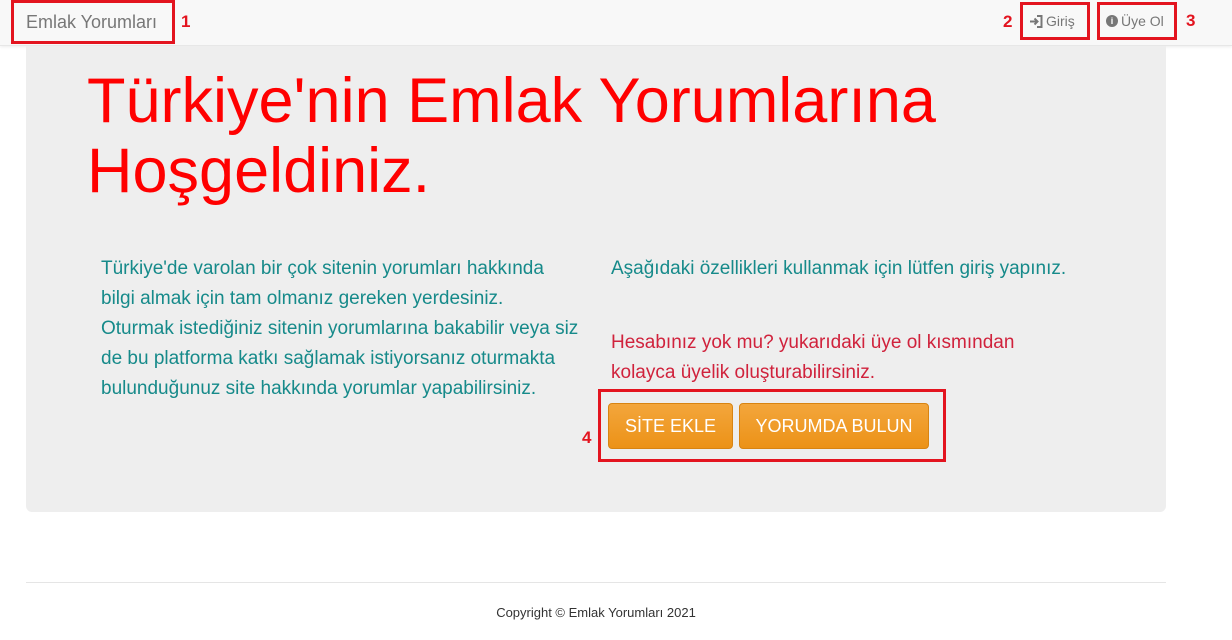 The height and width of the screenshot is (640, 1232). Describe the element at coordinates (596, 582) in the screenshot. I see `footer-divider` at that location.